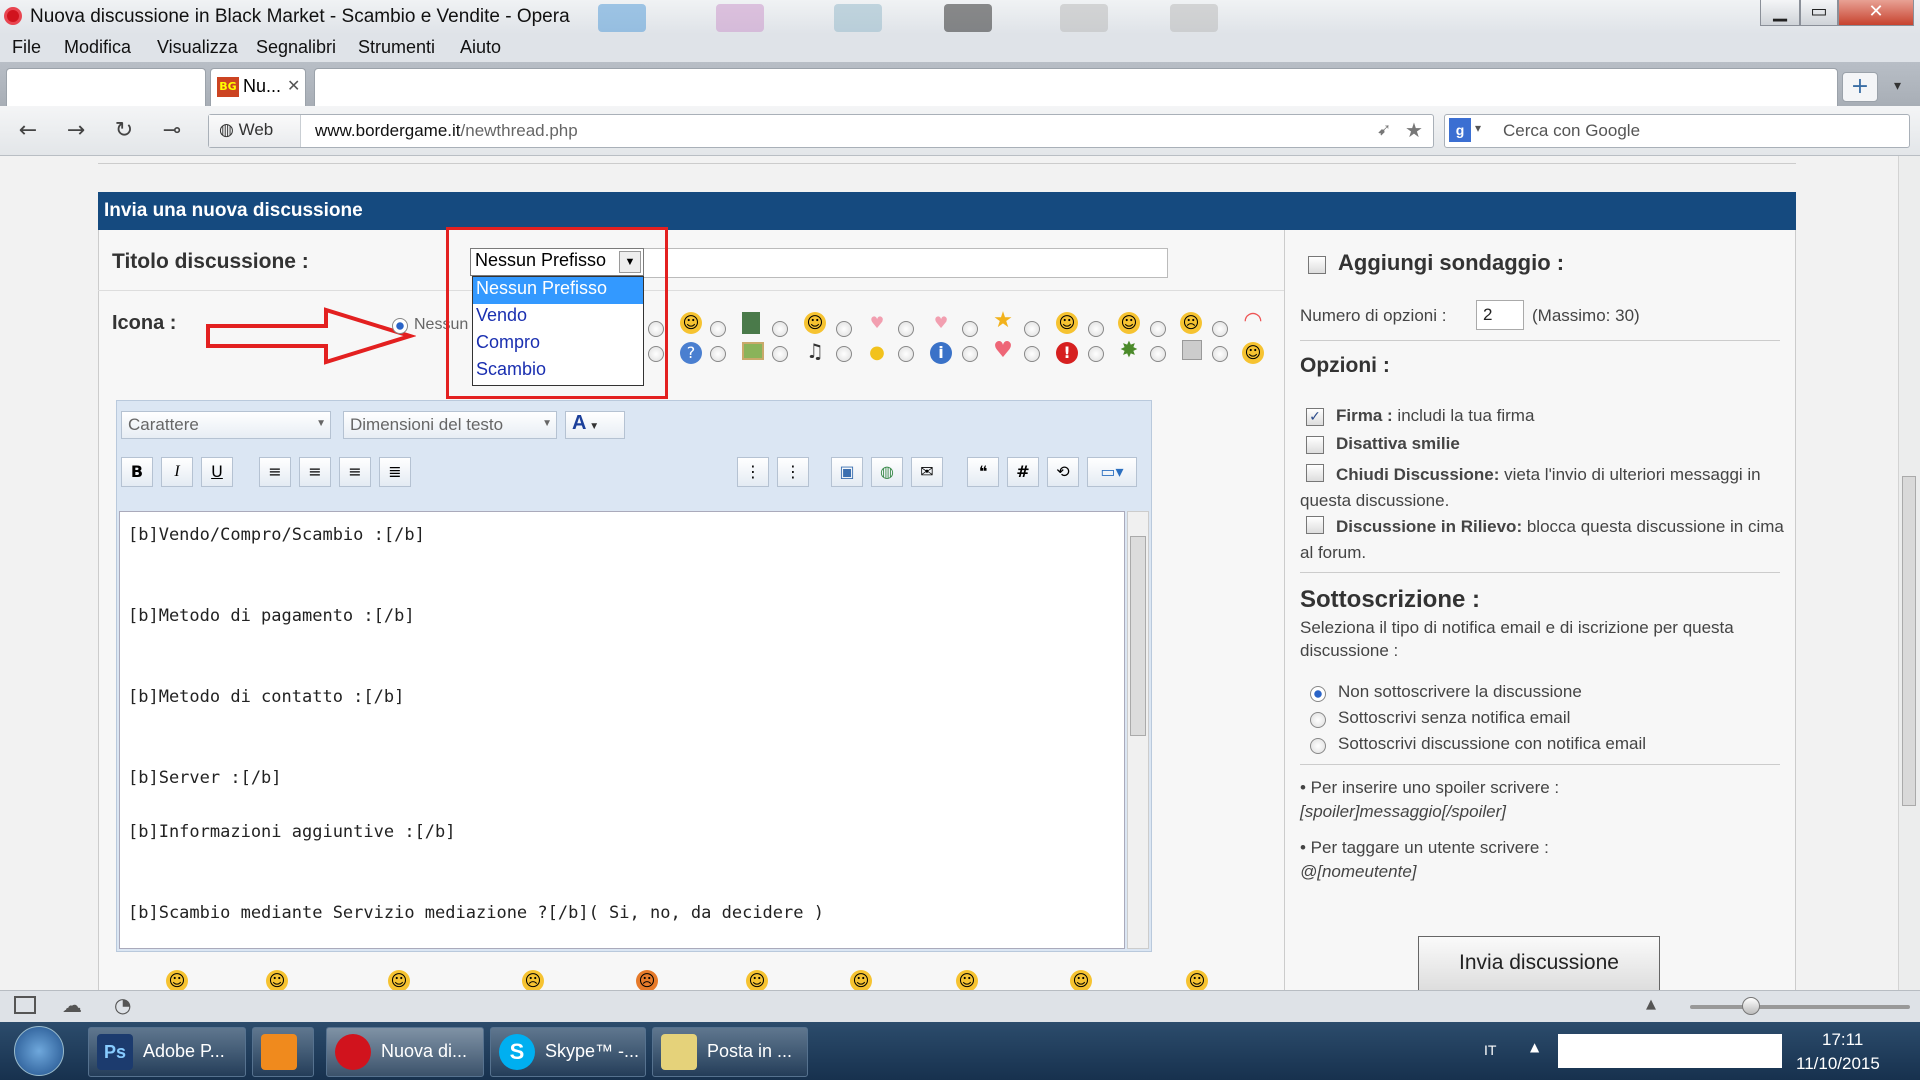 The width and height of the screenshot is (1920, 1080). Describe the element at coordinates (1138, 636) in the screenshot. I see `scroll-thumb` at that location.